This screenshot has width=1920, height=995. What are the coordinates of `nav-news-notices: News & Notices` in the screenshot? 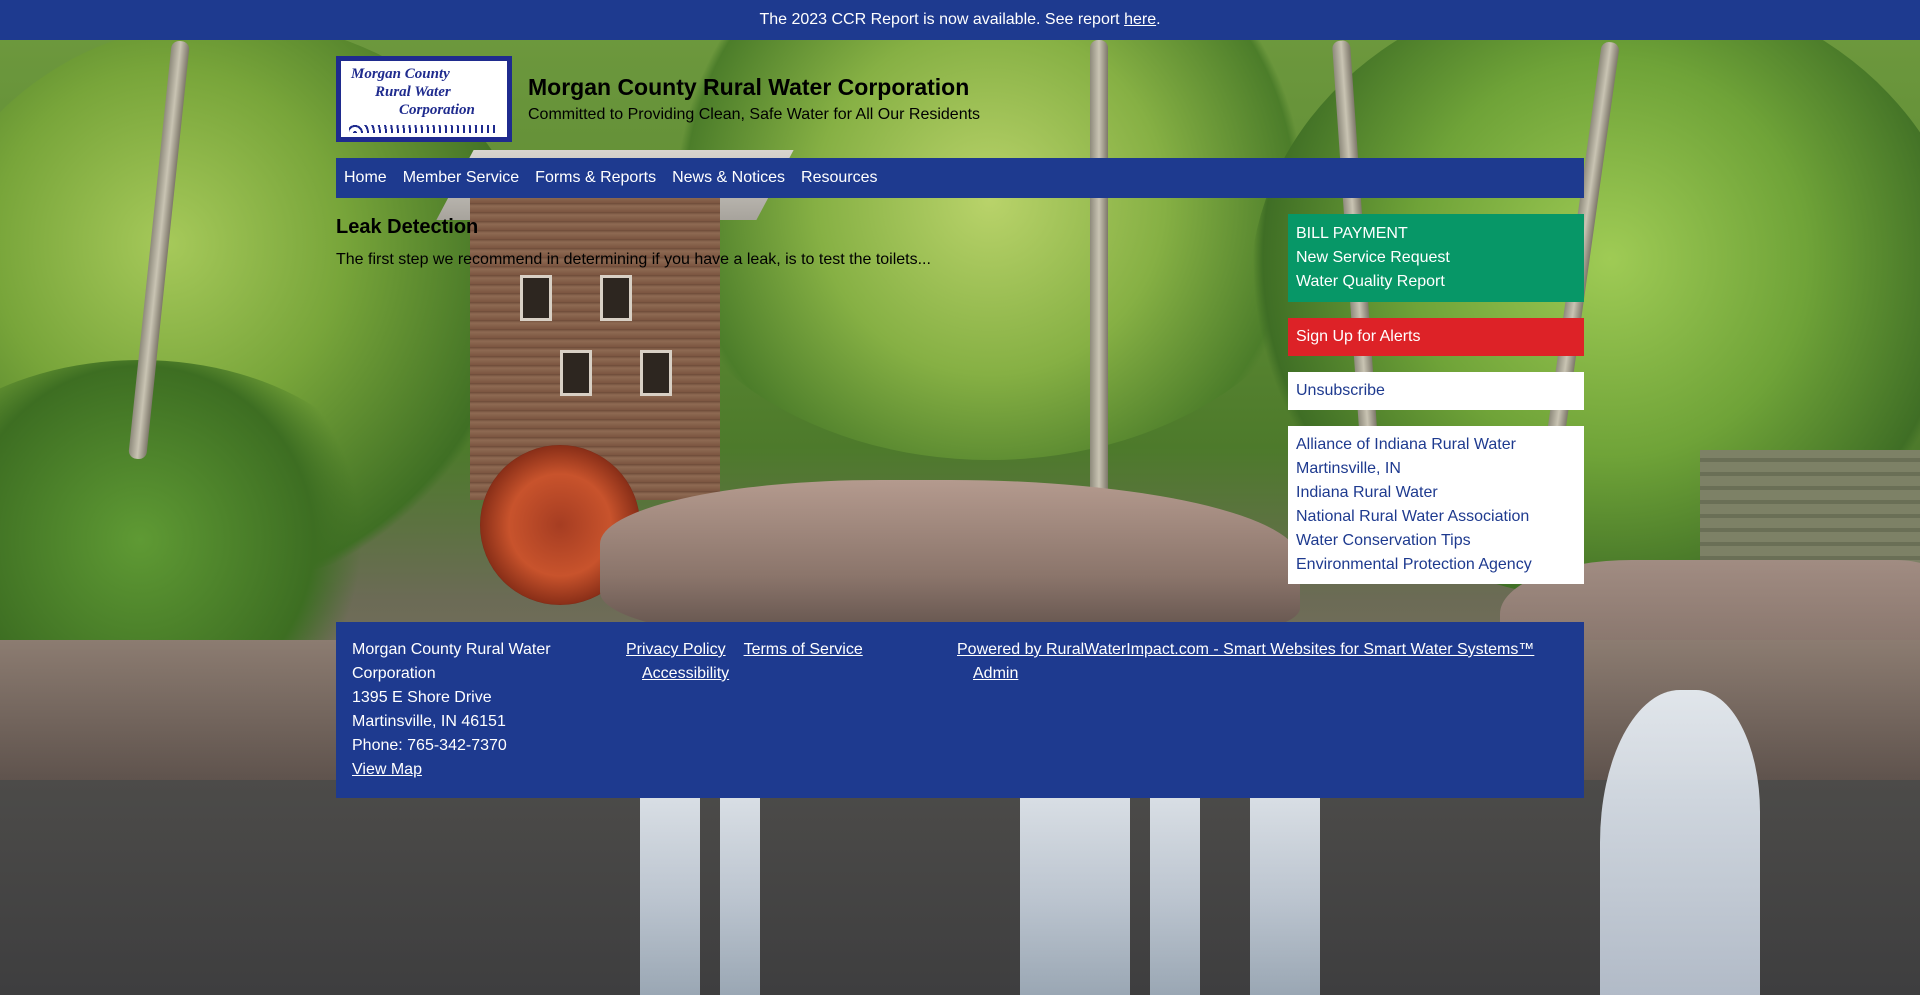 It's located at (728, 178).